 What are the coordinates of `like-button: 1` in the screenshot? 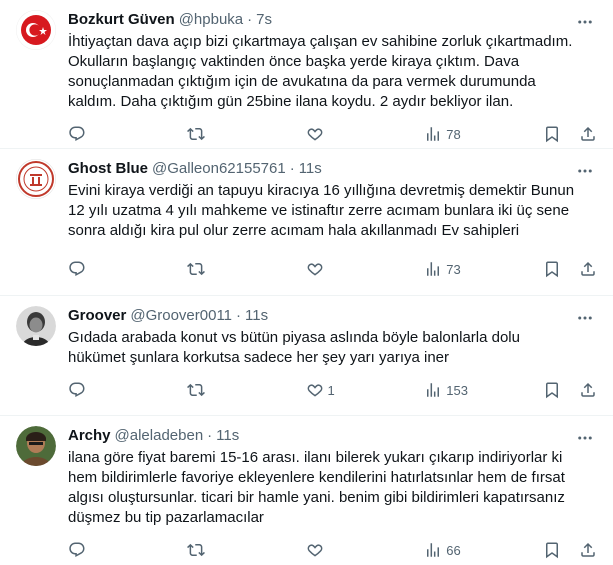 It's located at (356, 390).